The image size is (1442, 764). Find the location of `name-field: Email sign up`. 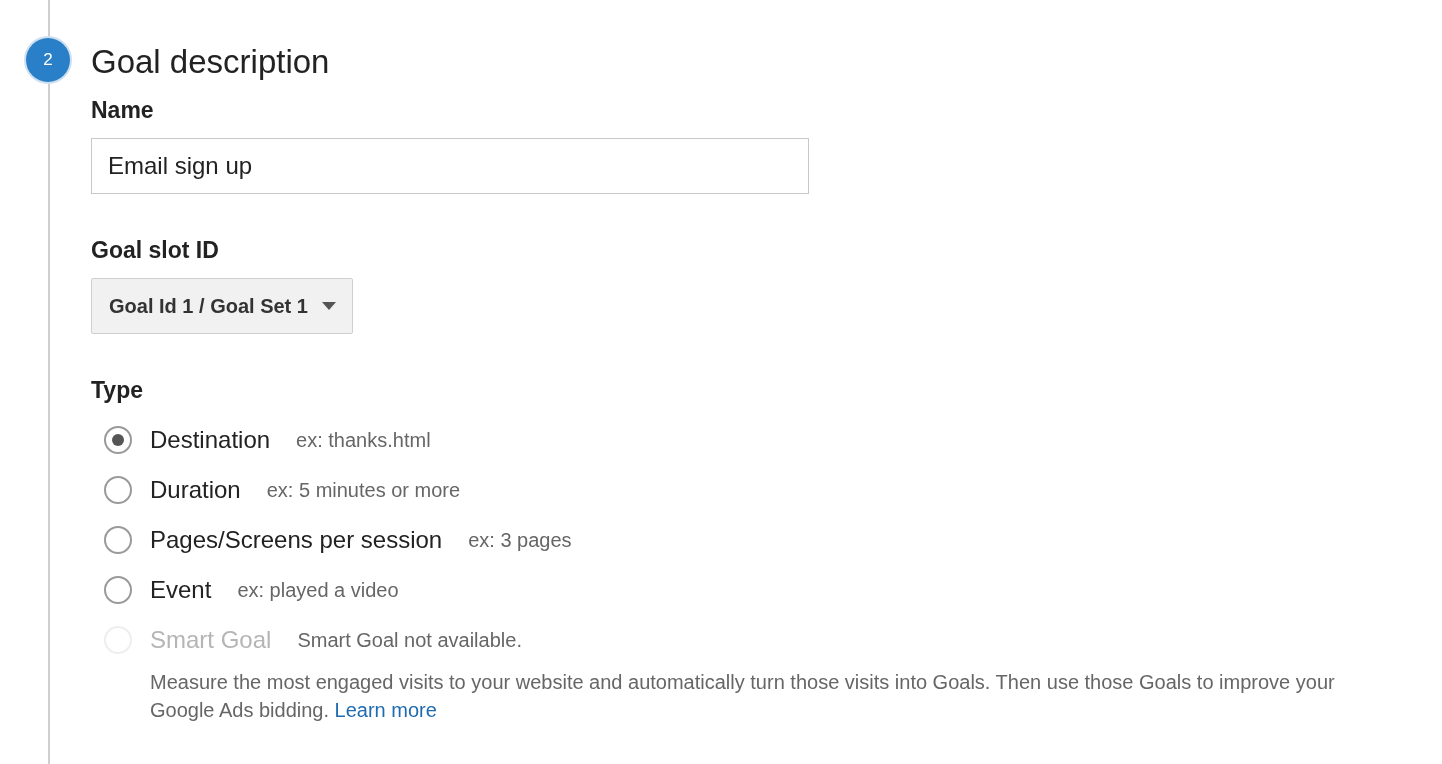

name-field: Email sign up is located at coordinates (450, 166).